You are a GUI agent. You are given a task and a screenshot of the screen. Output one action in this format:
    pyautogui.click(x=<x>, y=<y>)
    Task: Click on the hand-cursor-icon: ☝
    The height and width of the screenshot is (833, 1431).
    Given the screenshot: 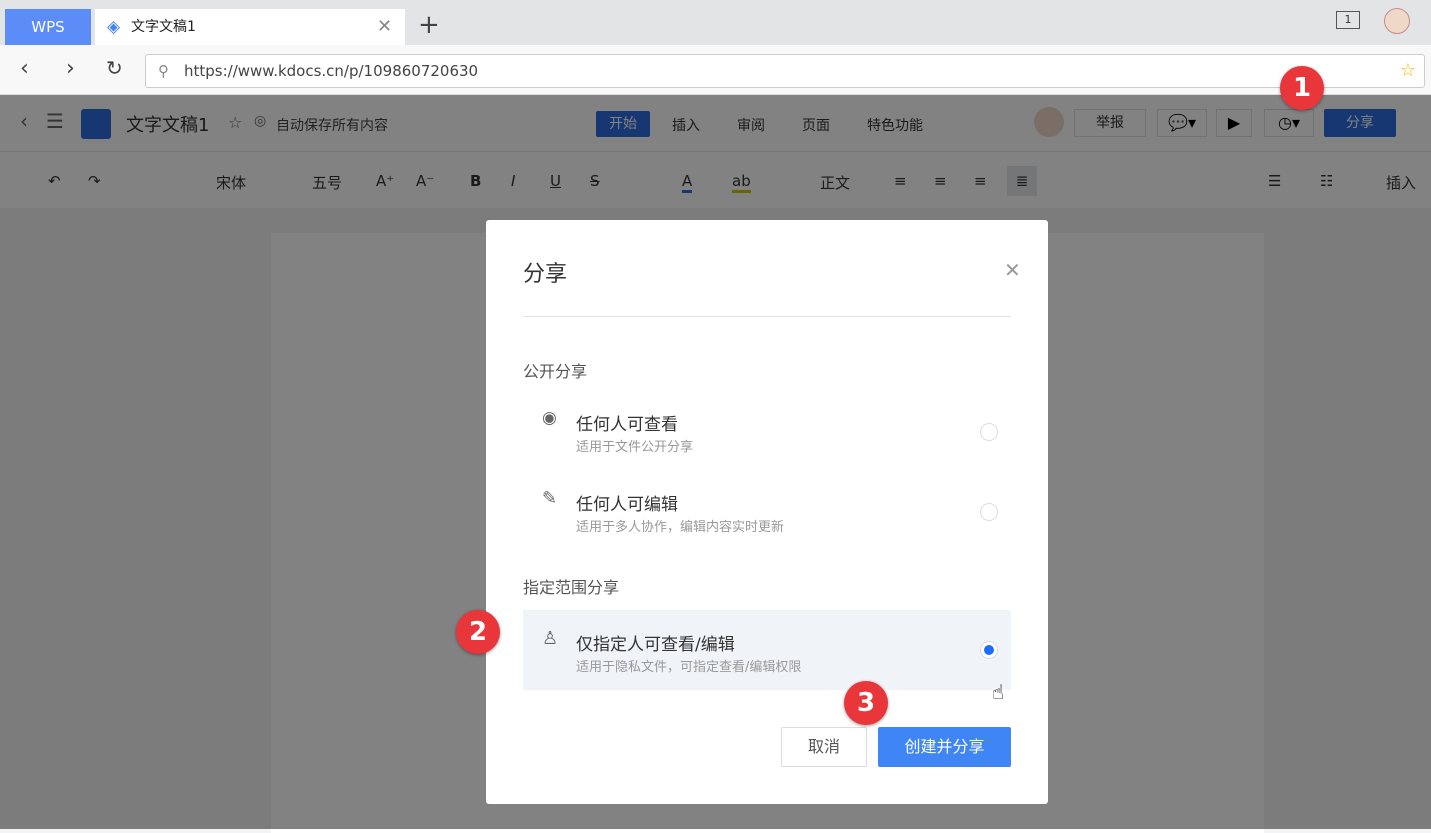 What is the action you would take?
    pyautogui.click(x=998, y=692)
    